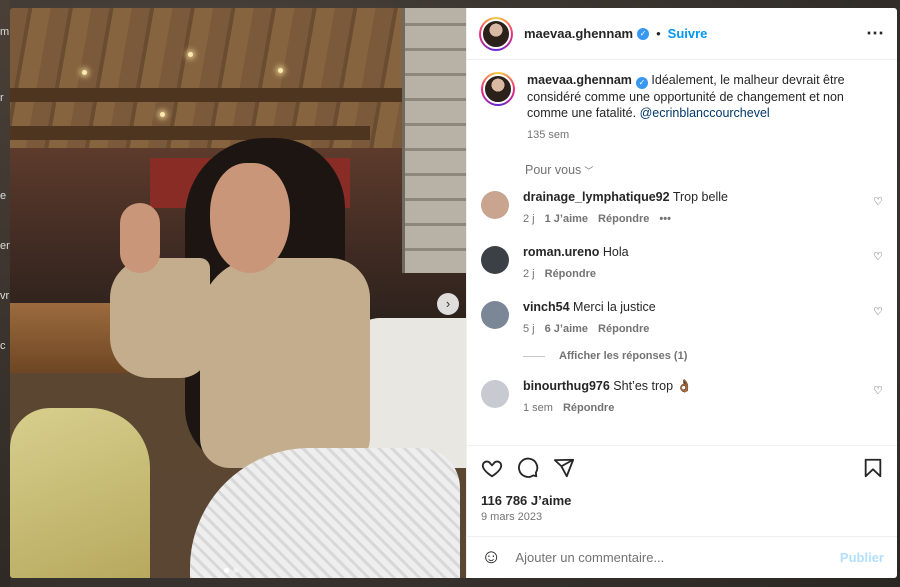 The width and height of the screenshot is (900, 587). I want to click on comment-sort-dropdown: Pour vous ﹀, so click(704, 170).